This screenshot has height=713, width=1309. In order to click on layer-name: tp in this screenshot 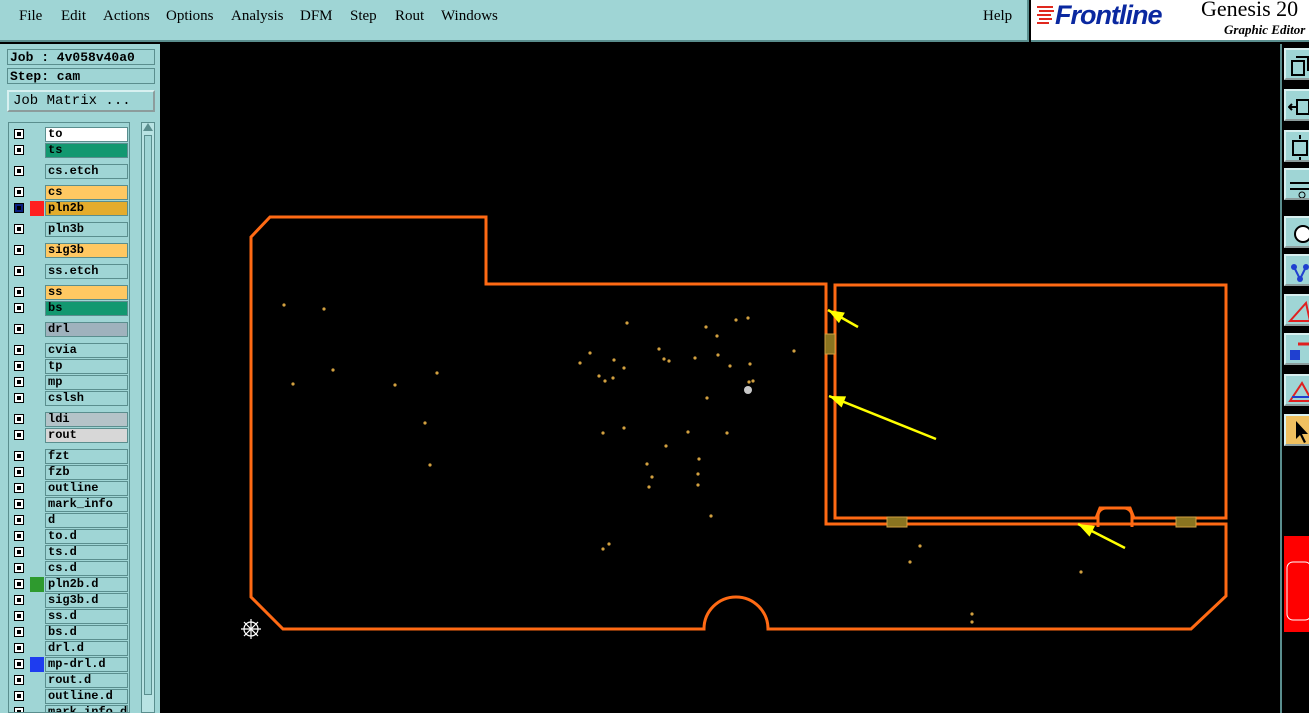, I will do `click(86, 366)`.